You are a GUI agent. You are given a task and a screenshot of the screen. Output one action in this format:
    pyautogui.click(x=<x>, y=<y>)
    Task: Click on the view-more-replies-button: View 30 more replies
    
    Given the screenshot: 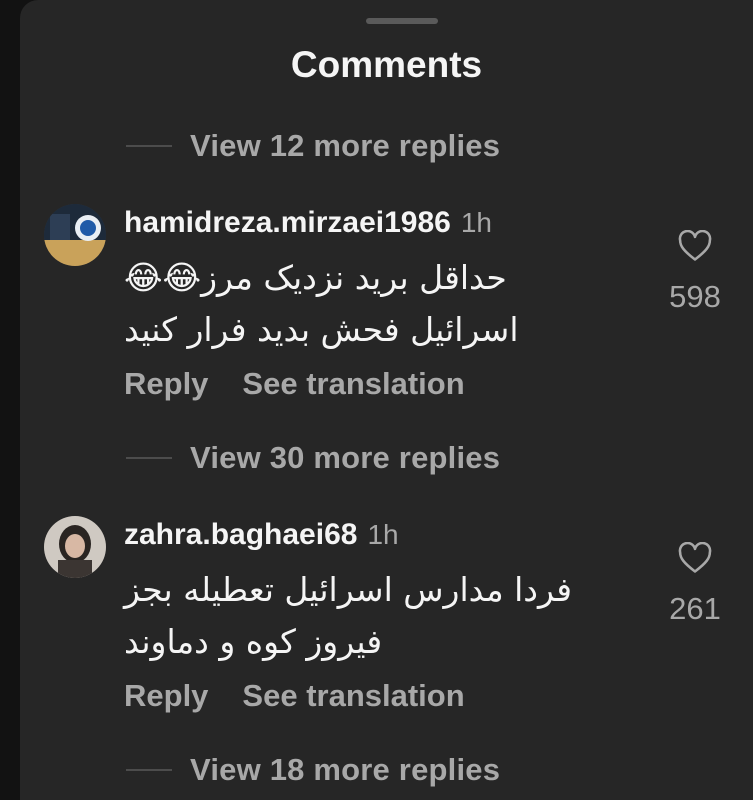 What is the action you would take?
    pyautogui.click(x=313, y=458)
    